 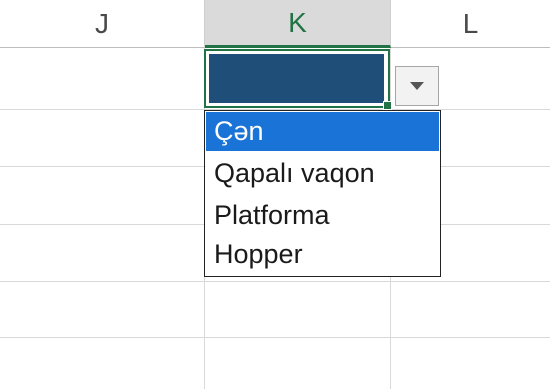 I want to click on dropdown-option: Hopper, so click(x=322, y=254).